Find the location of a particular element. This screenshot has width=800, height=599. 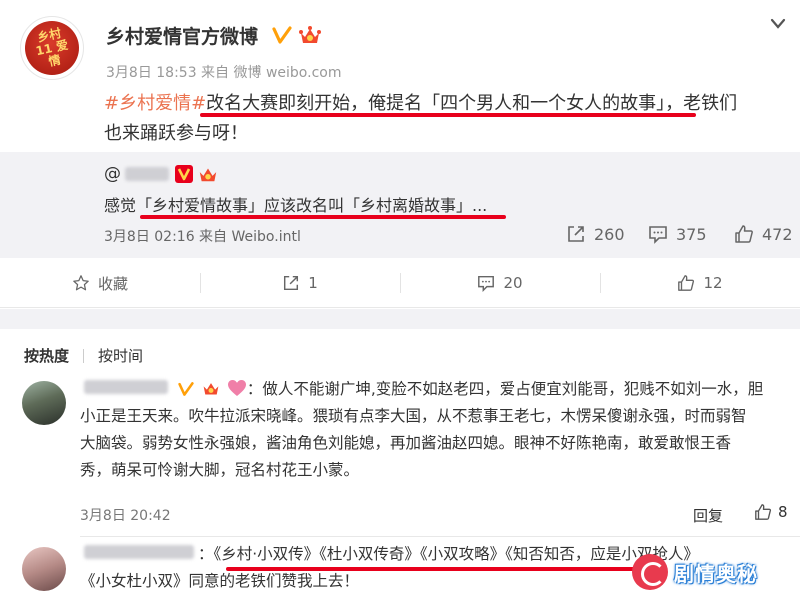

action-bar: 收藏 1 20 12 is located at coordinates (400, 283).